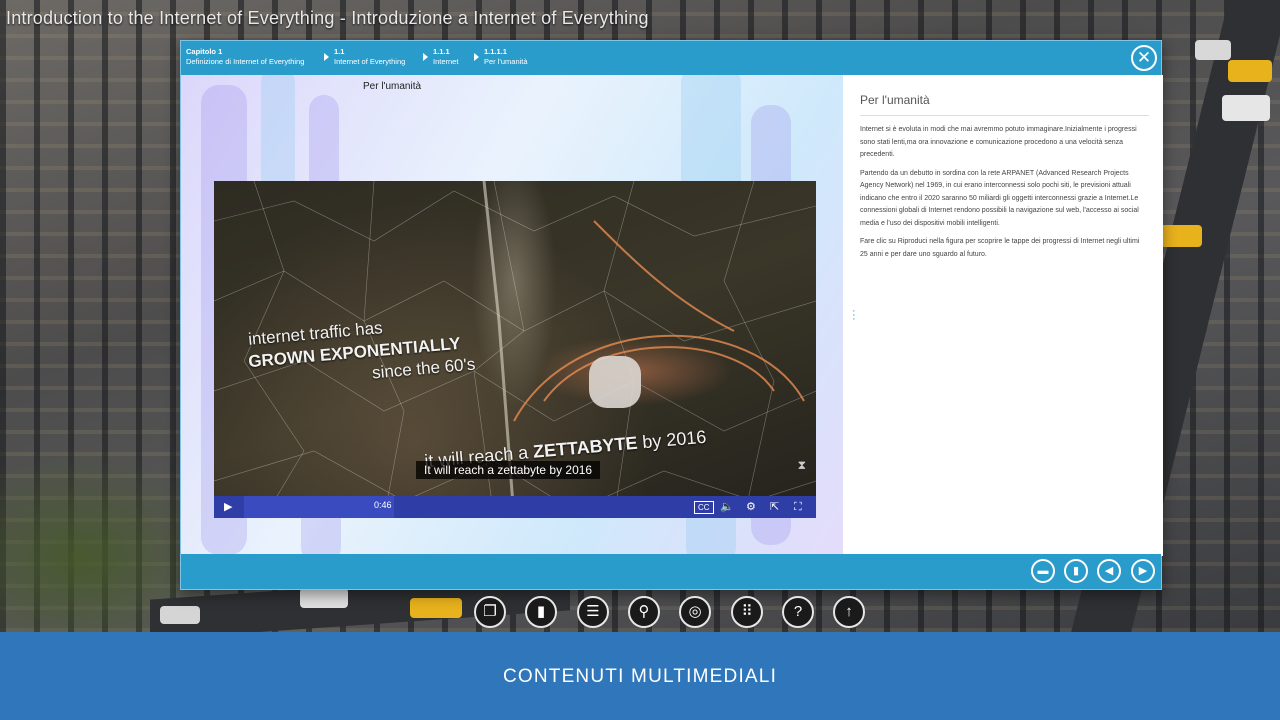  I want to click on video-controls: ▶ 0:46 CC 🔈 ⚙ ⇱ ⛶, so click(515, 507).